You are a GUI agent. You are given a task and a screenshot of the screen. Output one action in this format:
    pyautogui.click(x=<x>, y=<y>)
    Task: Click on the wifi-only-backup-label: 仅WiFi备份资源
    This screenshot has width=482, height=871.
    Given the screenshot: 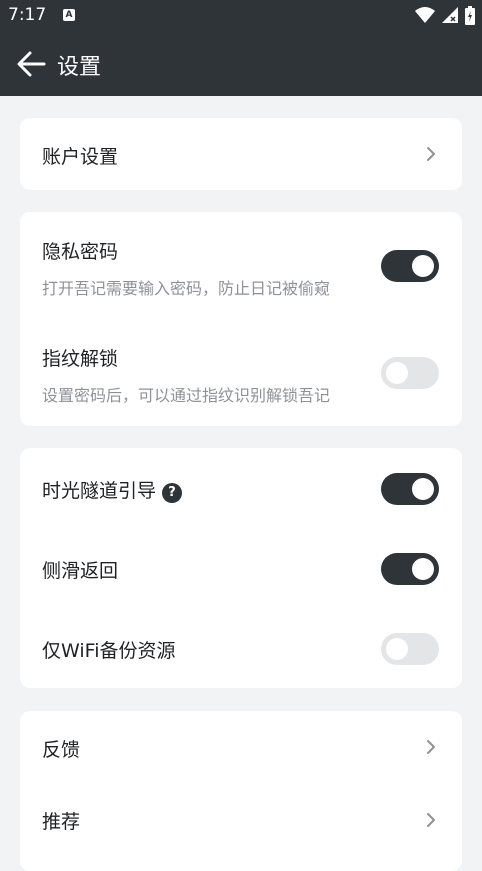 What is the action you would take?
    pyautogui.click(x=109, y=651)
    